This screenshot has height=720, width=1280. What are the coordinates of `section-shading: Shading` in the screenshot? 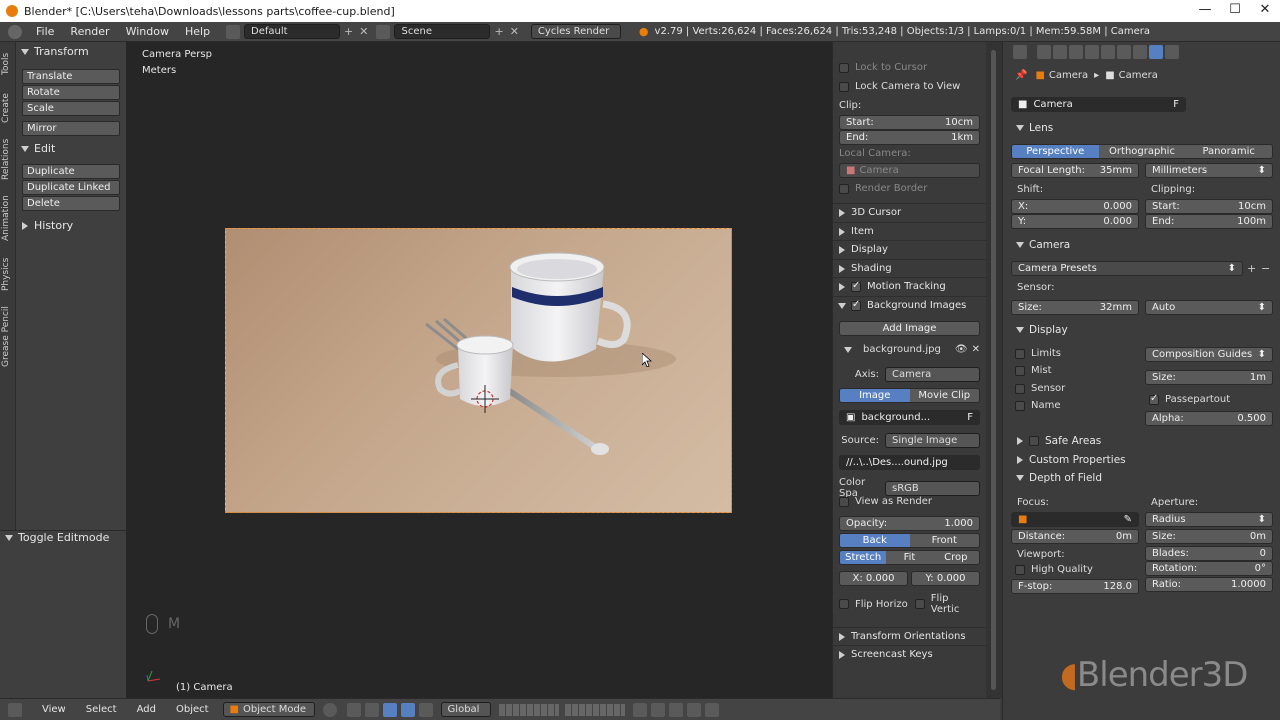 It's located at (909, 268).